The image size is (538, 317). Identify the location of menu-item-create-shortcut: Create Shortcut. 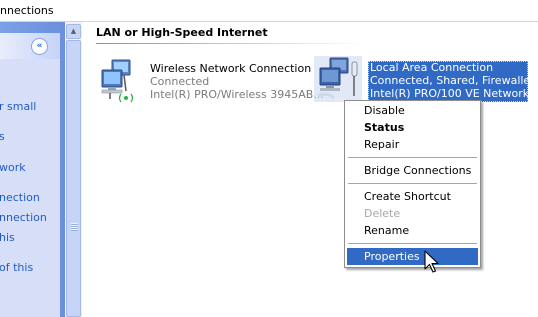
(412, 196).